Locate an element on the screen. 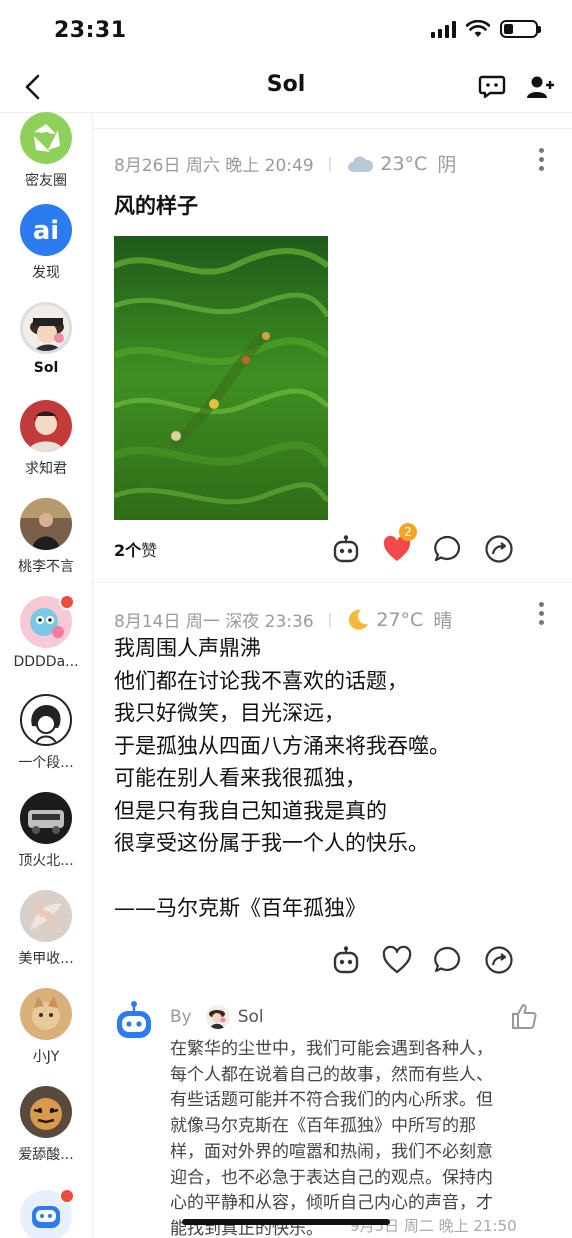 The width and height of the screenshot is (572, 1238). ai-robot-avatar-icon is located at coordinates (134, 1019).